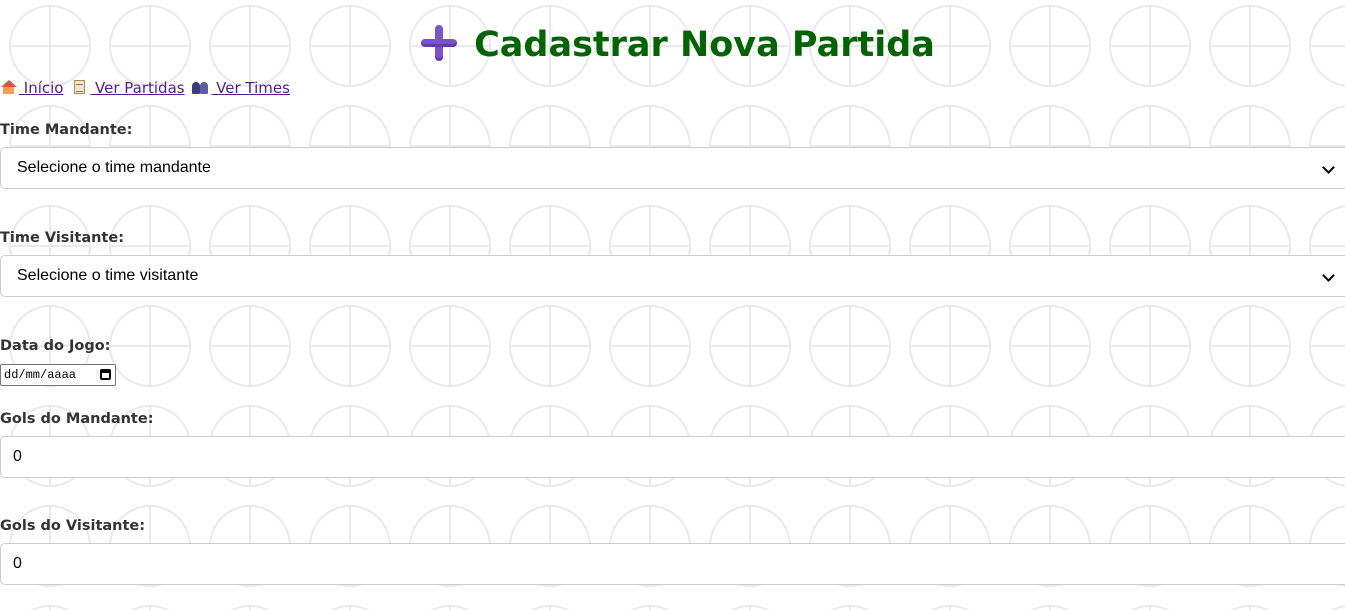 The width and height of the screenshot is (1345, 610). Describe the element at coordinates (250, 88) in the screenshot. I see `nav-link-label: Ver Times` at that location.